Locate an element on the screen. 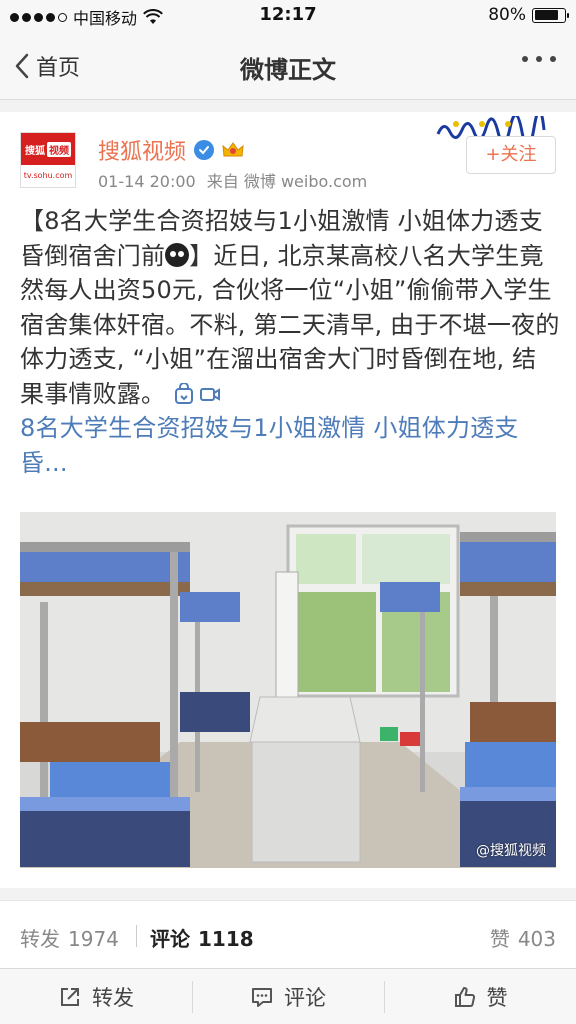  battery-percent: 80% is located at coordinates (507, 15).